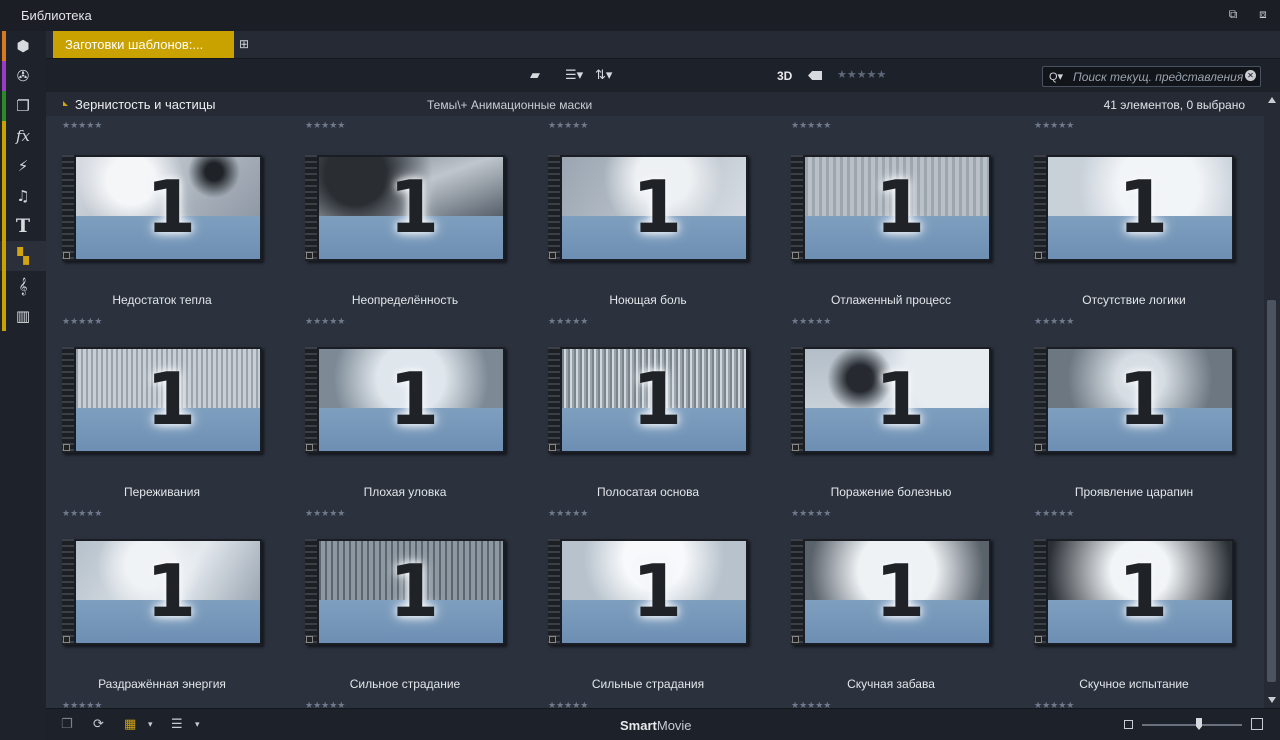 This screenshot has width=1280, height=740. Describe the element at coordinates (1257, 724) in the screenshot. I see `large-thumbnail-icon` at that location.